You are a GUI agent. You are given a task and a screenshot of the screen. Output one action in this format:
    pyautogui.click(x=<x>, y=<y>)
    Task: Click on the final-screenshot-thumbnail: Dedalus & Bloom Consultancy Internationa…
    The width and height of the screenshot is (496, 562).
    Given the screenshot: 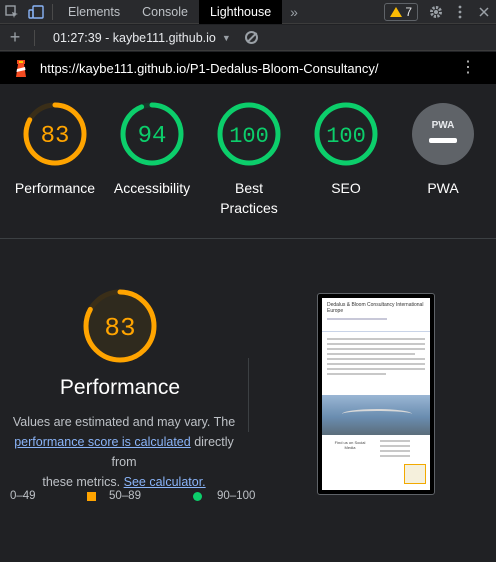 What is the action you would take?
    pyautogui.click(x=376, y=394)
    